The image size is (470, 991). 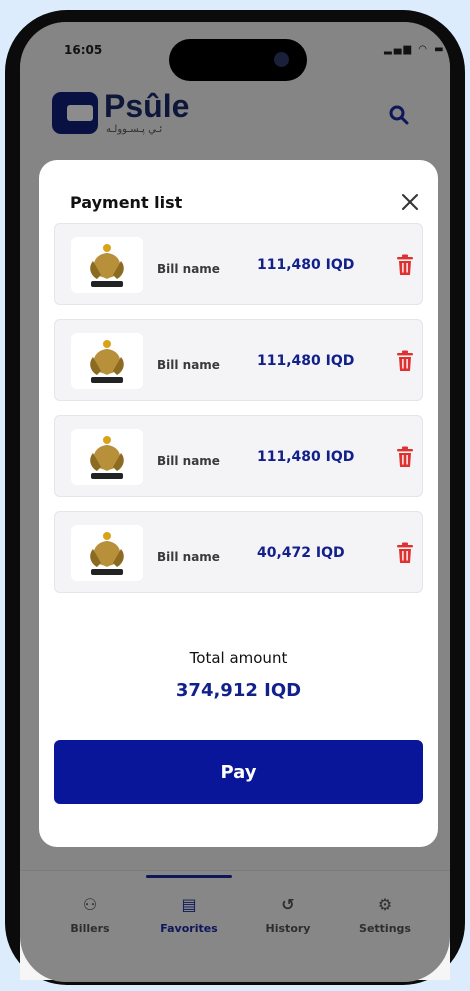 I want to click on close-button, so click(x=410, y=202).